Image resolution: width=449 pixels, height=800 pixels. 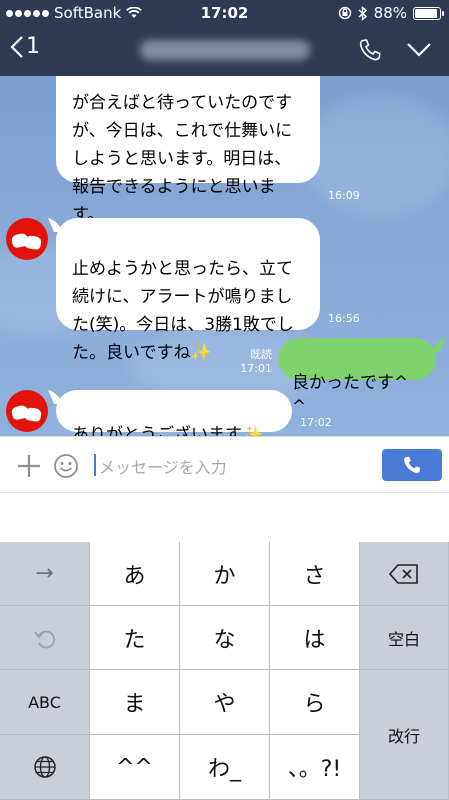 I want to click on key-delete, so click(x=404, y=574).